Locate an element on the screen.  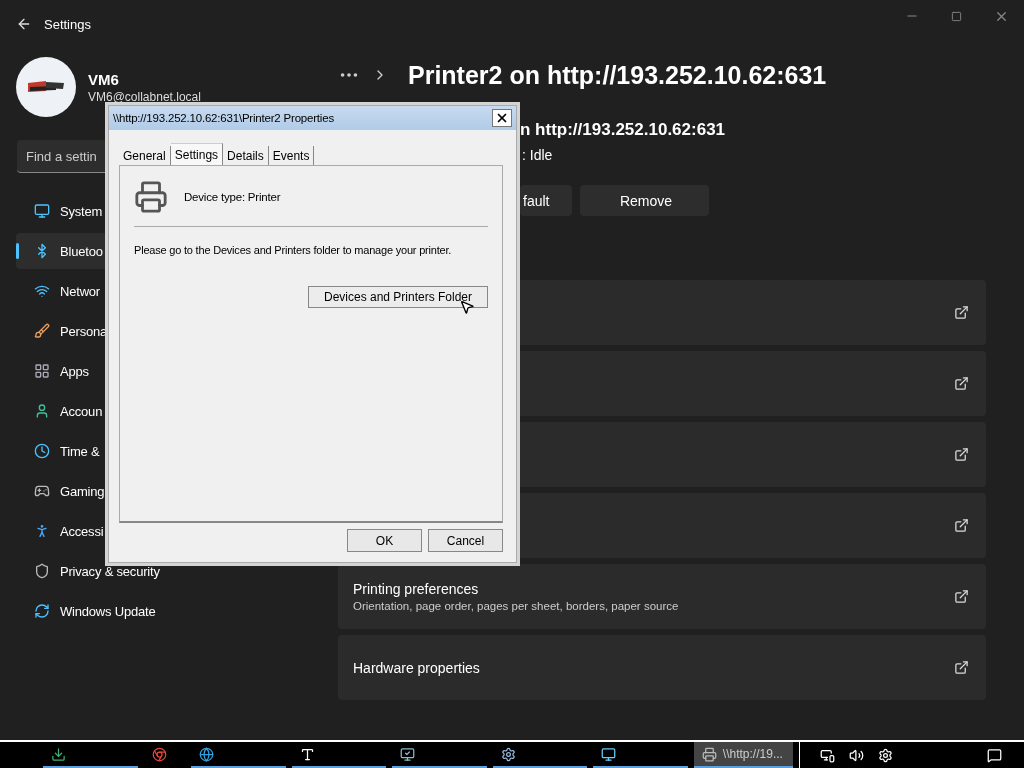
card-title: Hardware properties is located at coordinates (417, 667).